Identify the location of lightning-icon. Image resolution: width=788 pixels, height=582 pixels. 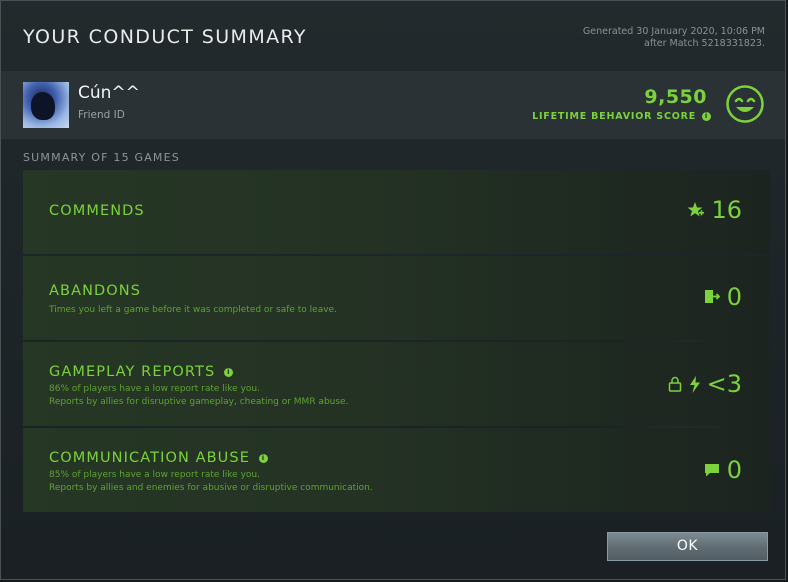
(694, 384).